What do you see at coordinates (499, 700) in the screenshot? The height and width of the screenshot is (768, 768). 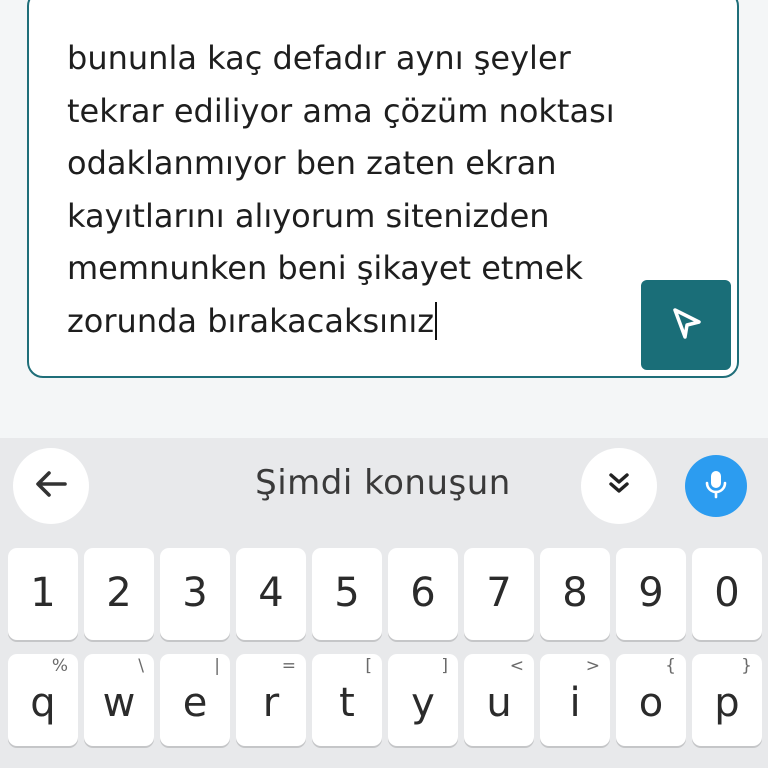 I see `key-u: < u` at bounding box center [499, 700].